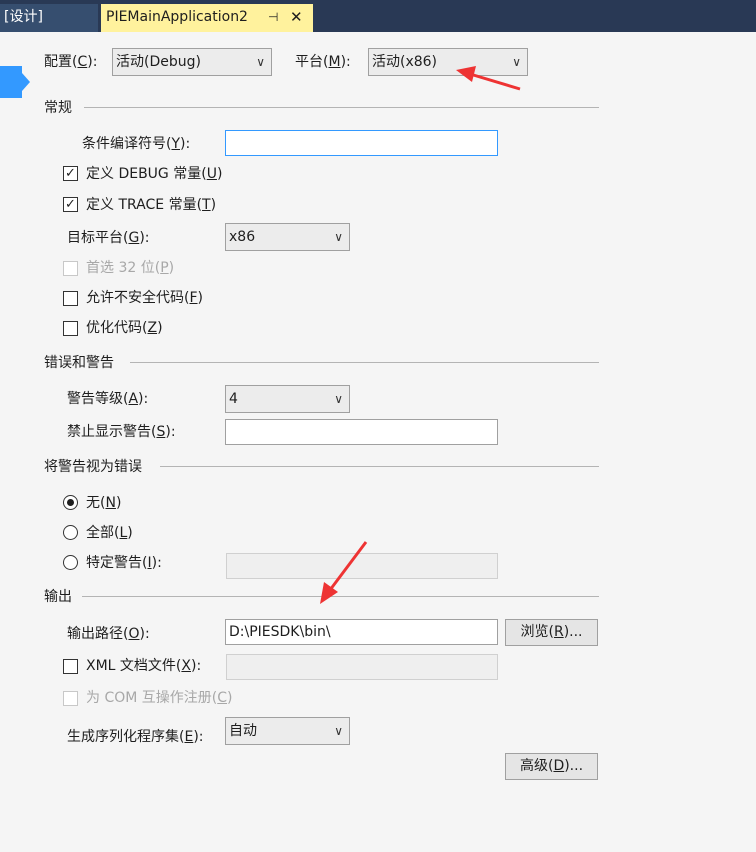 This screenshot has height=852, width=756. Describe the element at coordinates (488, 78) in the screenshot. I see `arrow-annotation-platform` at that location.